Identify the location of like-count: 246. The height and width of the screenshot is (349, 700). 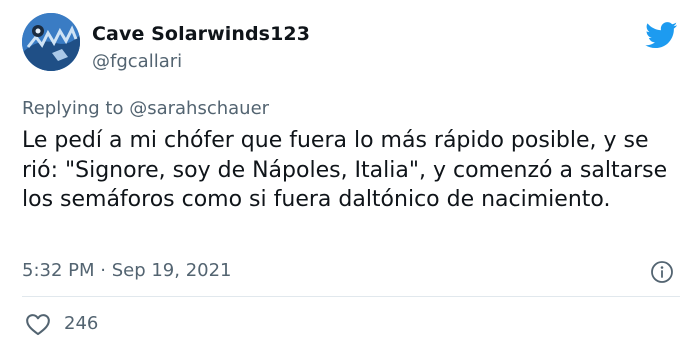
(81, 323).